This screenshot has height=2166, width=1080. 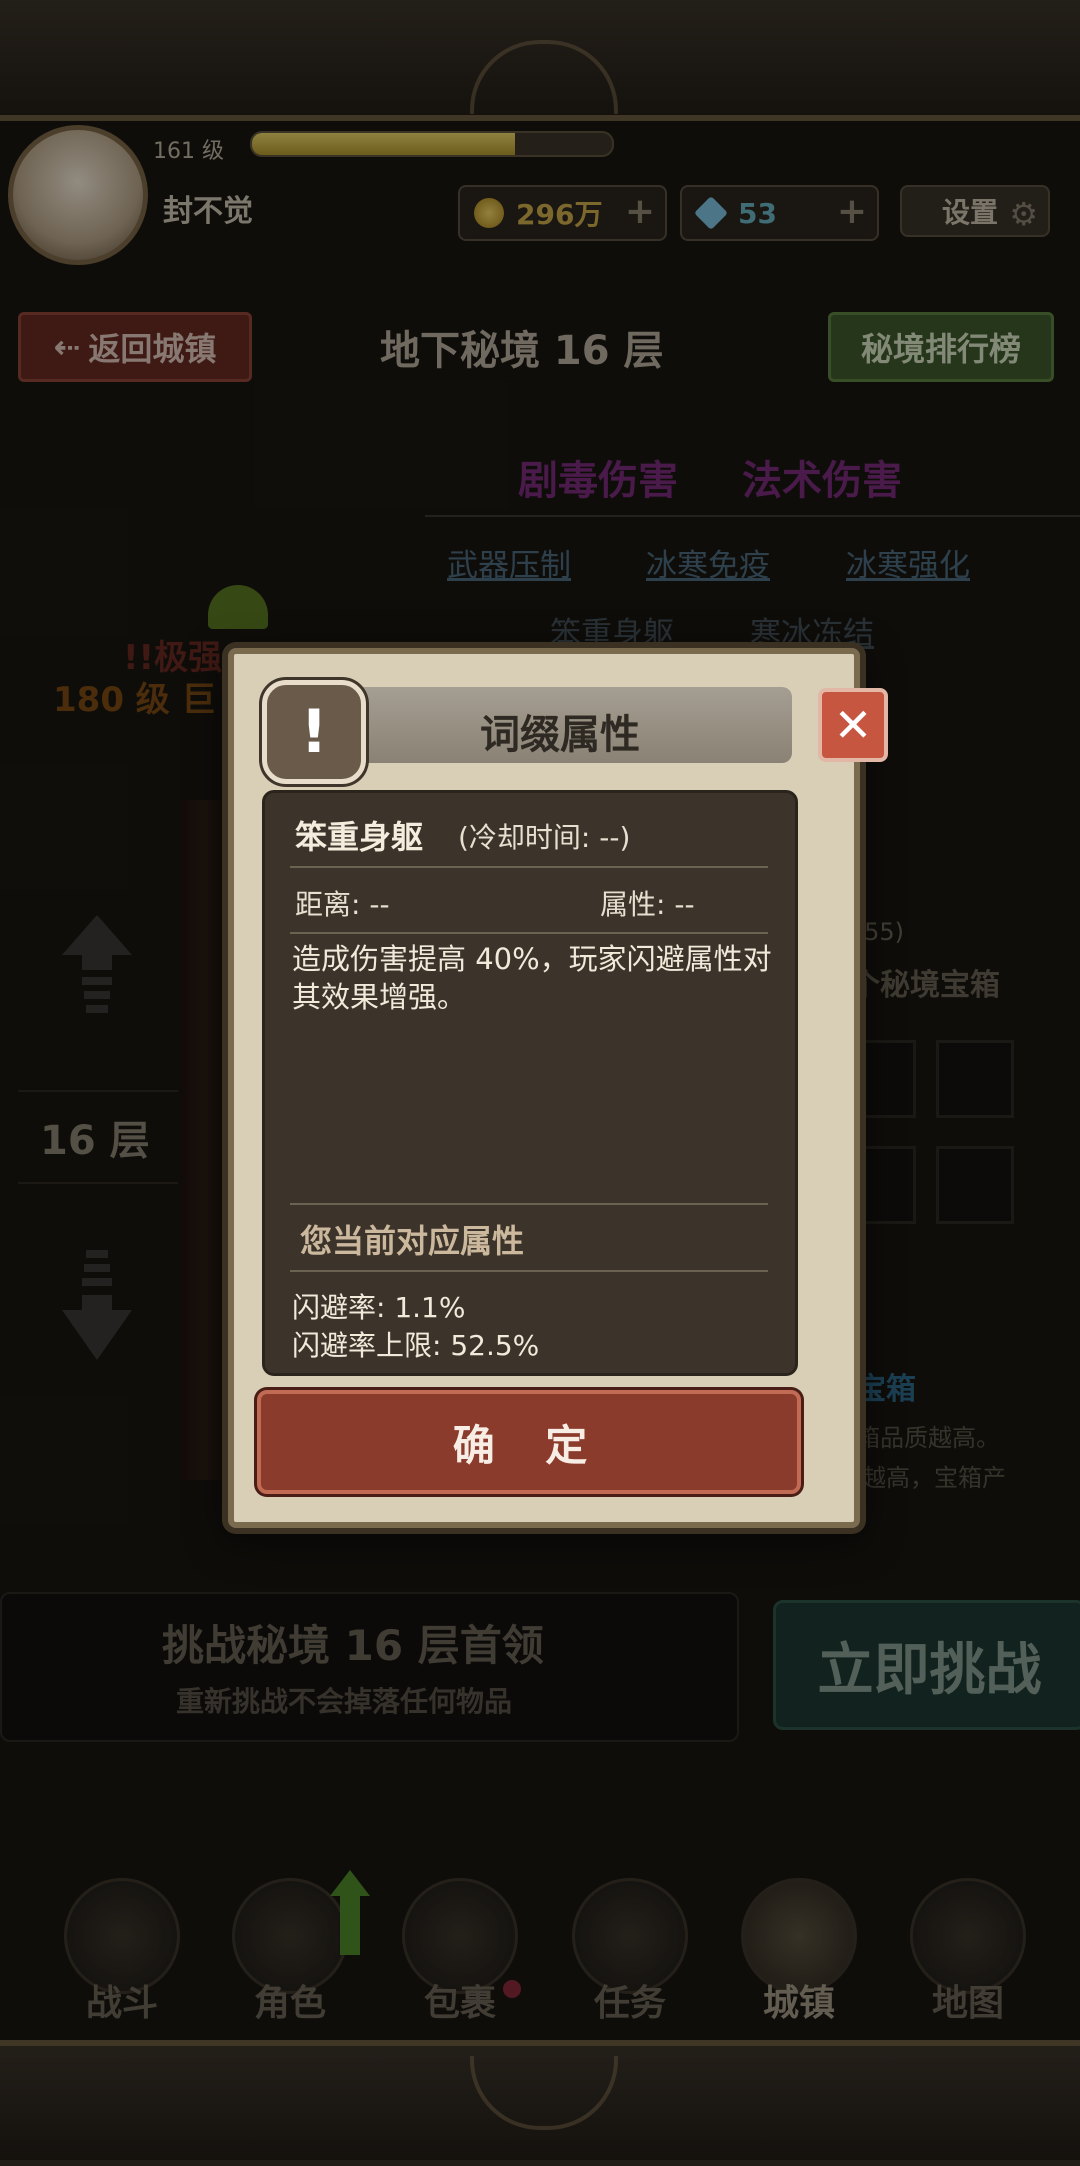 I want to click on affix-description: 造成伤害提高 40%，玩家闪避属性对其效果增强。, so click(x=532, y=978).